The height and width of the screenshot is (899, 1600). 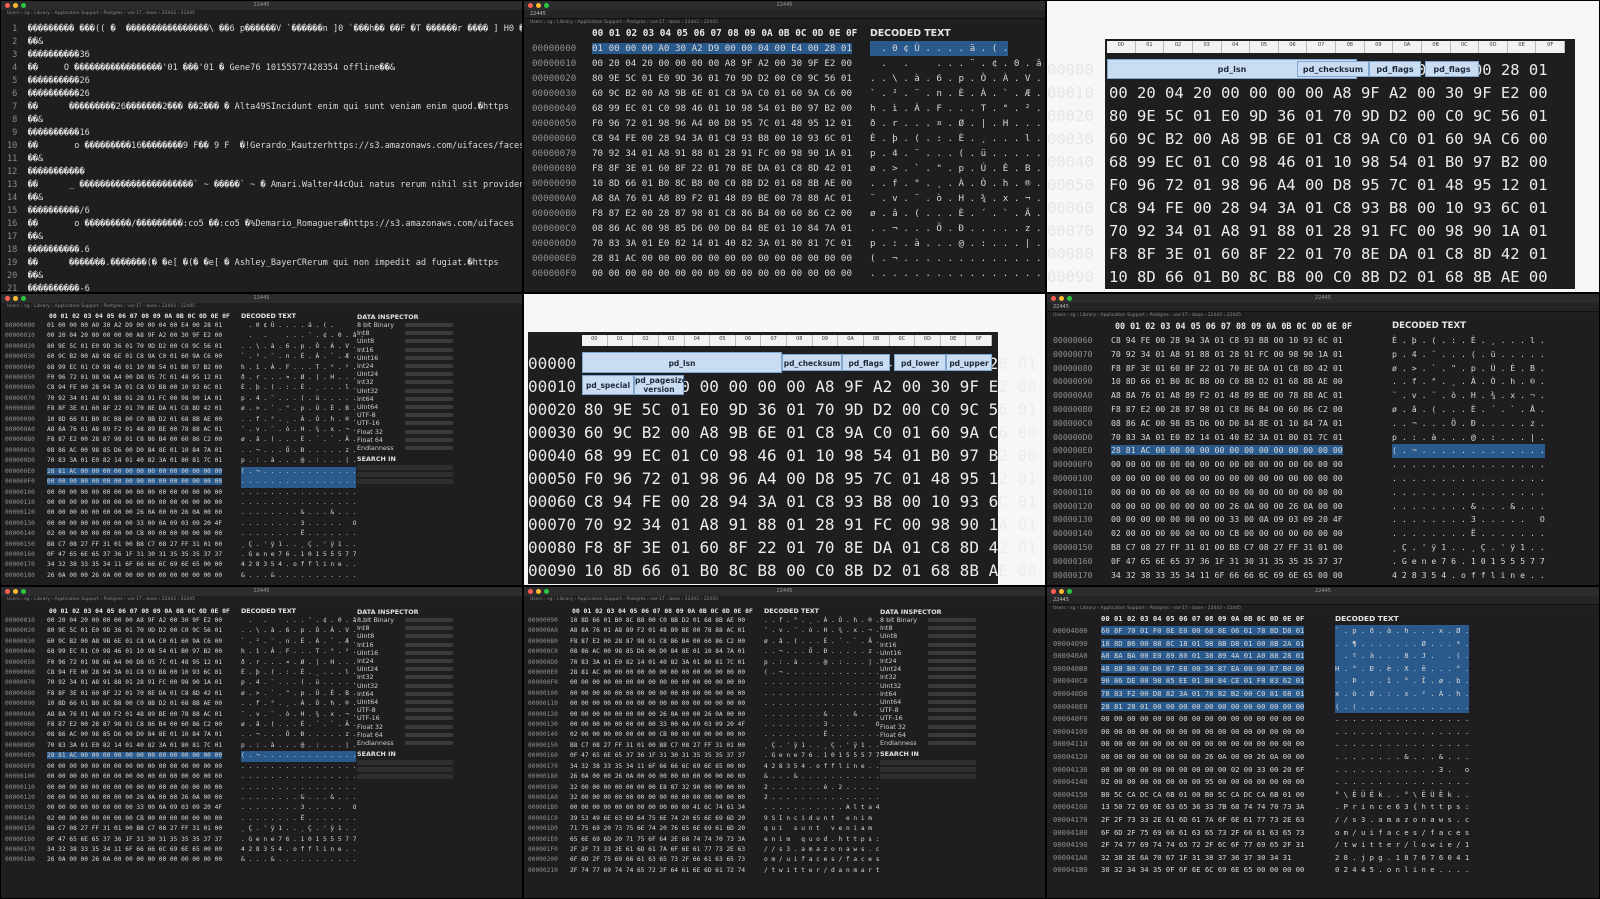 I want to click on editor-line: 9 ����������16, so click(x=264, y=133).